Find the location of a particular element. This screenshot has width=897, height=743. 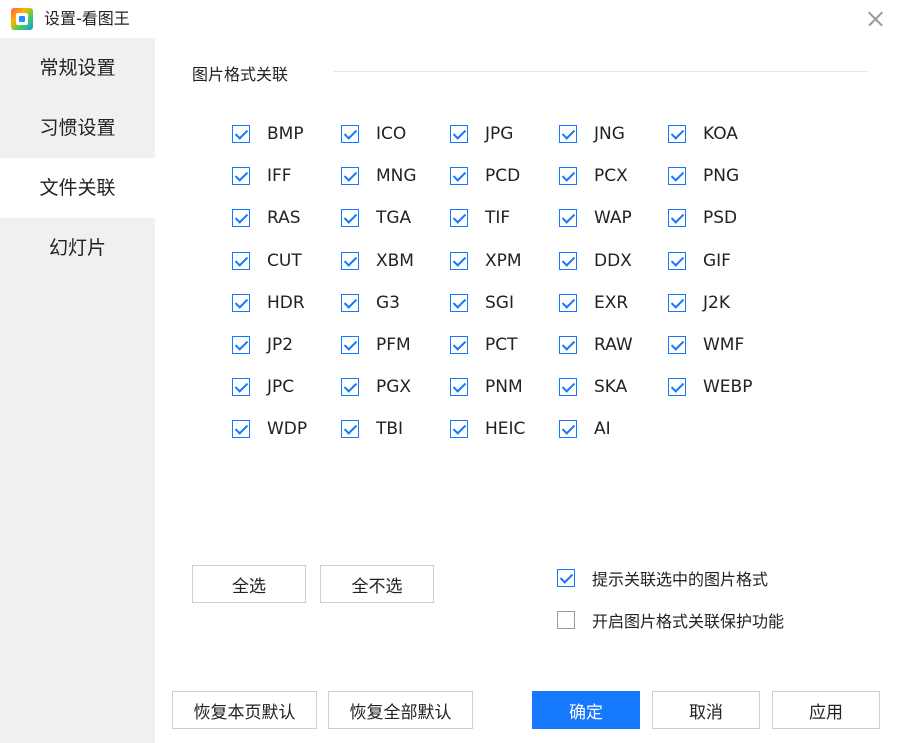

format-option-koa: KOA is located at coordinates (703, 134).